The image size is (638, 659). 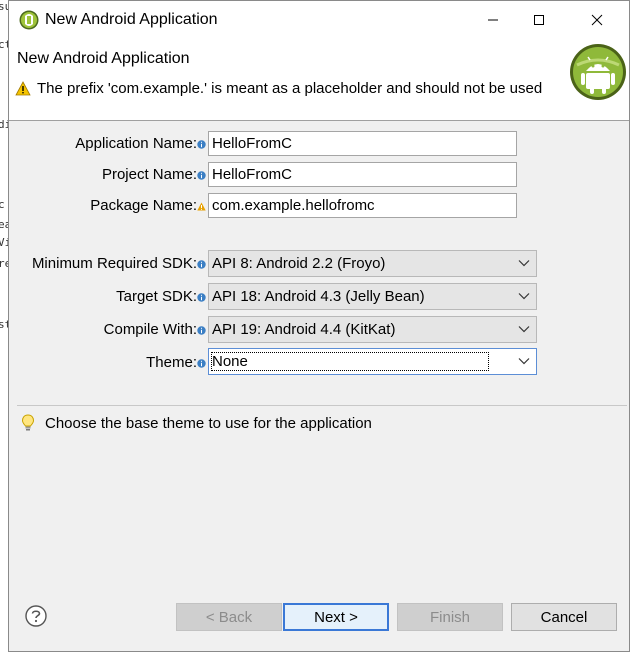 I want to click on project-name-field: HelloFromC, so click(x=362, y=174).